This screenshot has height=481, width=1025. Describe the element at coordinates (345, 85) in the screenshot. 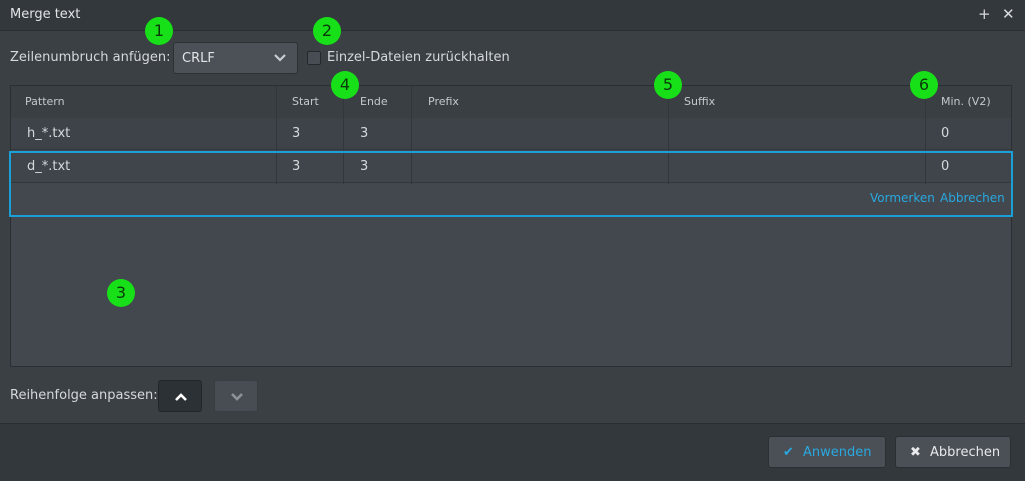

I see `annotation-marker-4: 4` at that location.